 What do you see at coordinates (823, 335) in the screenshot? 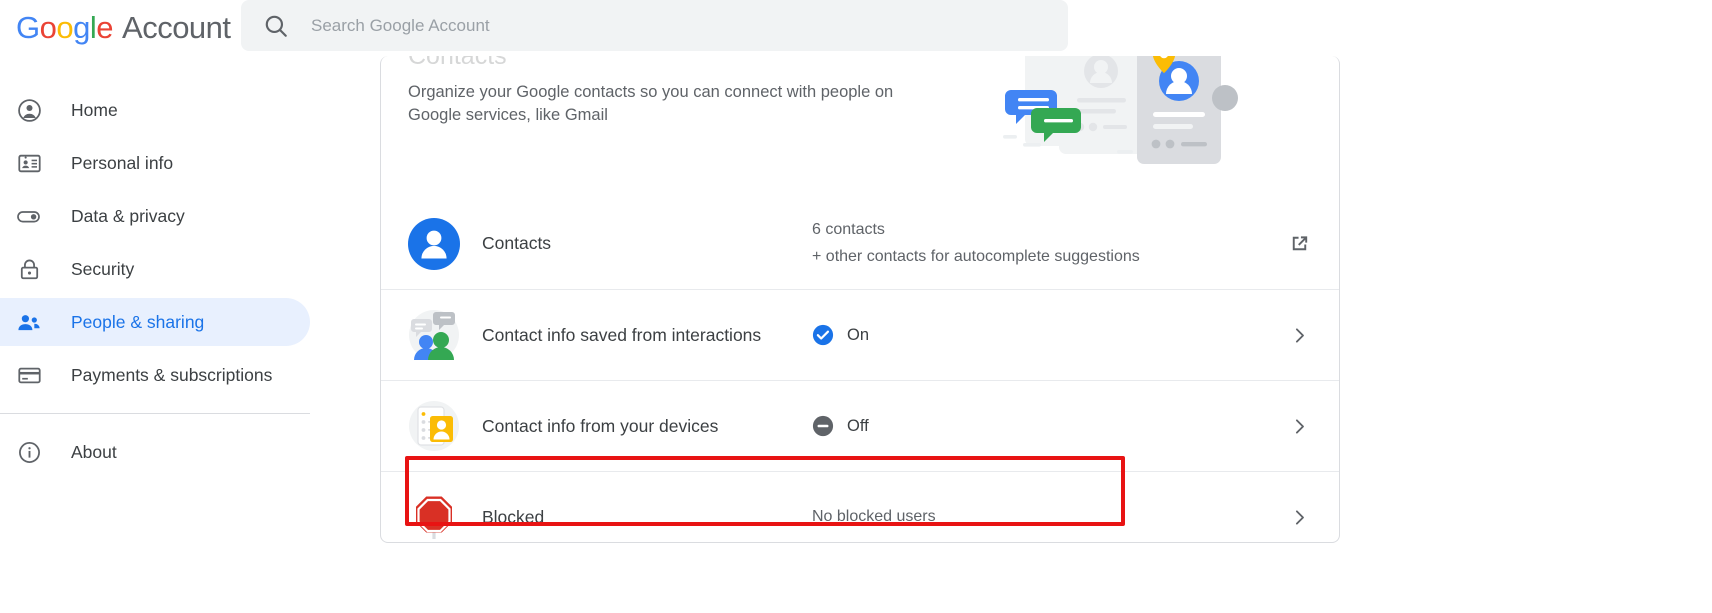
I see `check-circle-icon` at bounding box center [823, 335].